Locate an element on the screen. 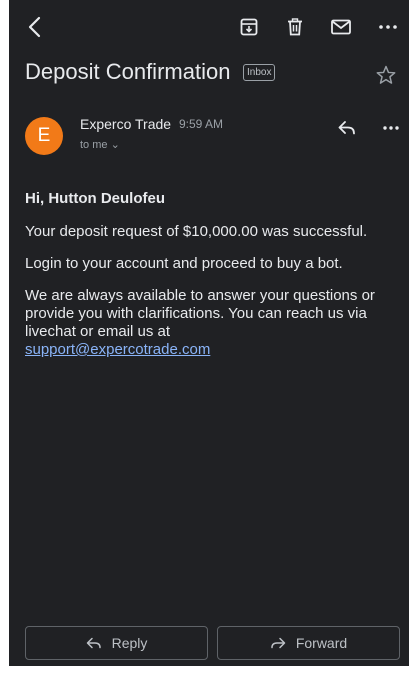 This screenshot has height=674, width=409. forward-label: Forward is located at coordinates (321, 643).